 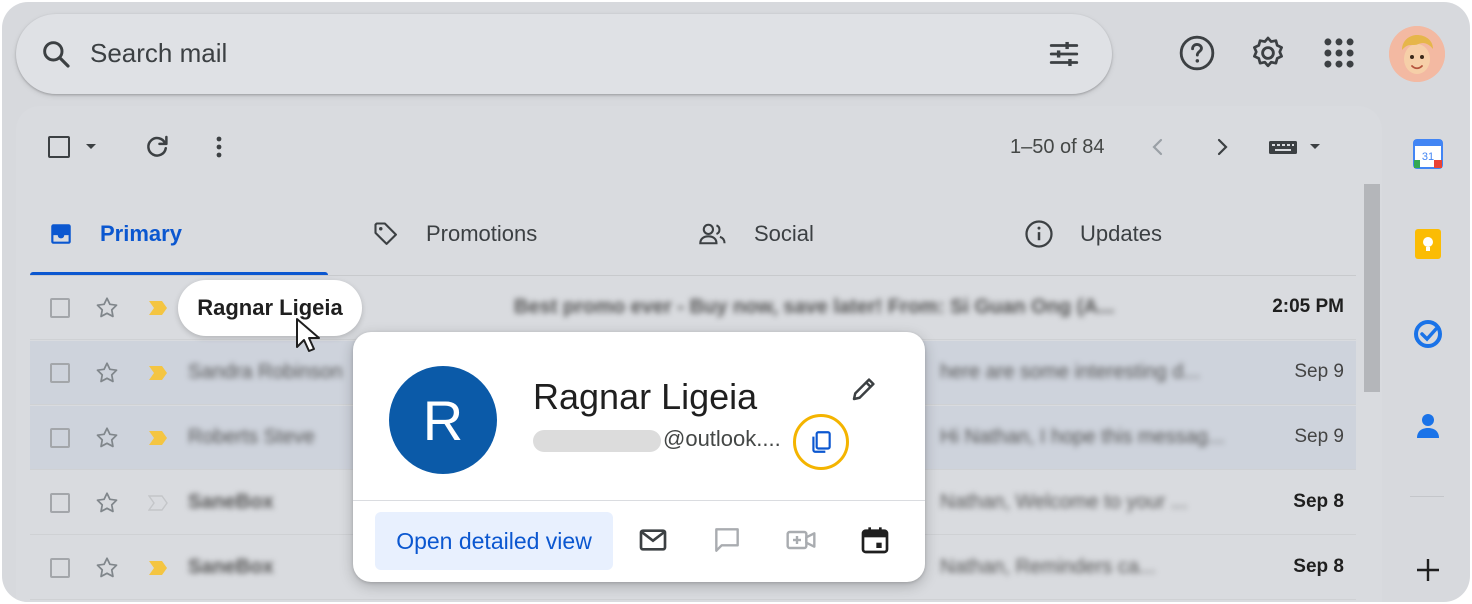 What do you see at coordinates (1039, 234) in the screenshot?
I see `info-icon` at bounding box center [1039, 234].